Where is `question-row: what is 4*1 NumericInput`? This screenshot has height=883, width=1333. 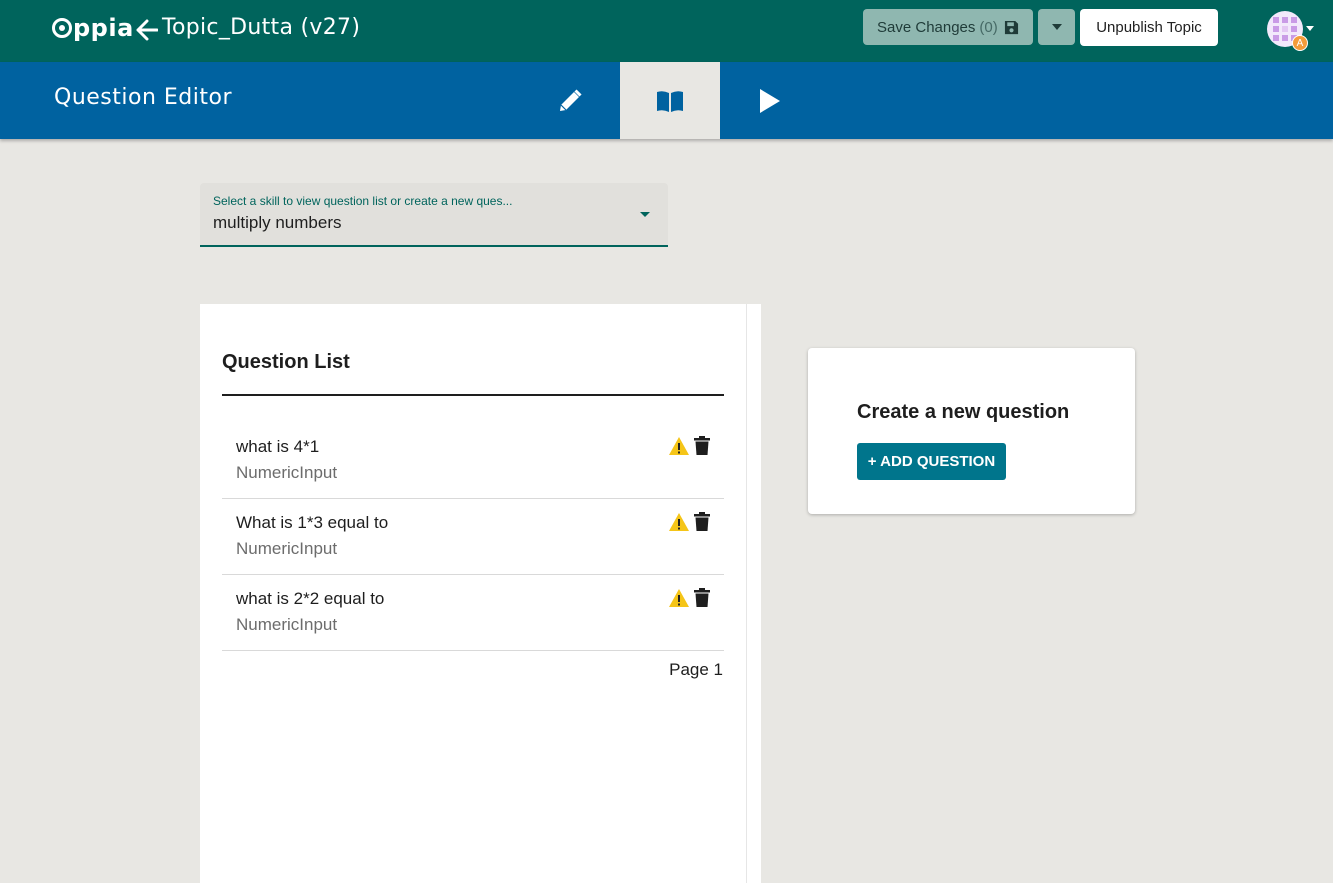
question-row: what is 4*1 NumericInput is located at coordinates (473, 461).